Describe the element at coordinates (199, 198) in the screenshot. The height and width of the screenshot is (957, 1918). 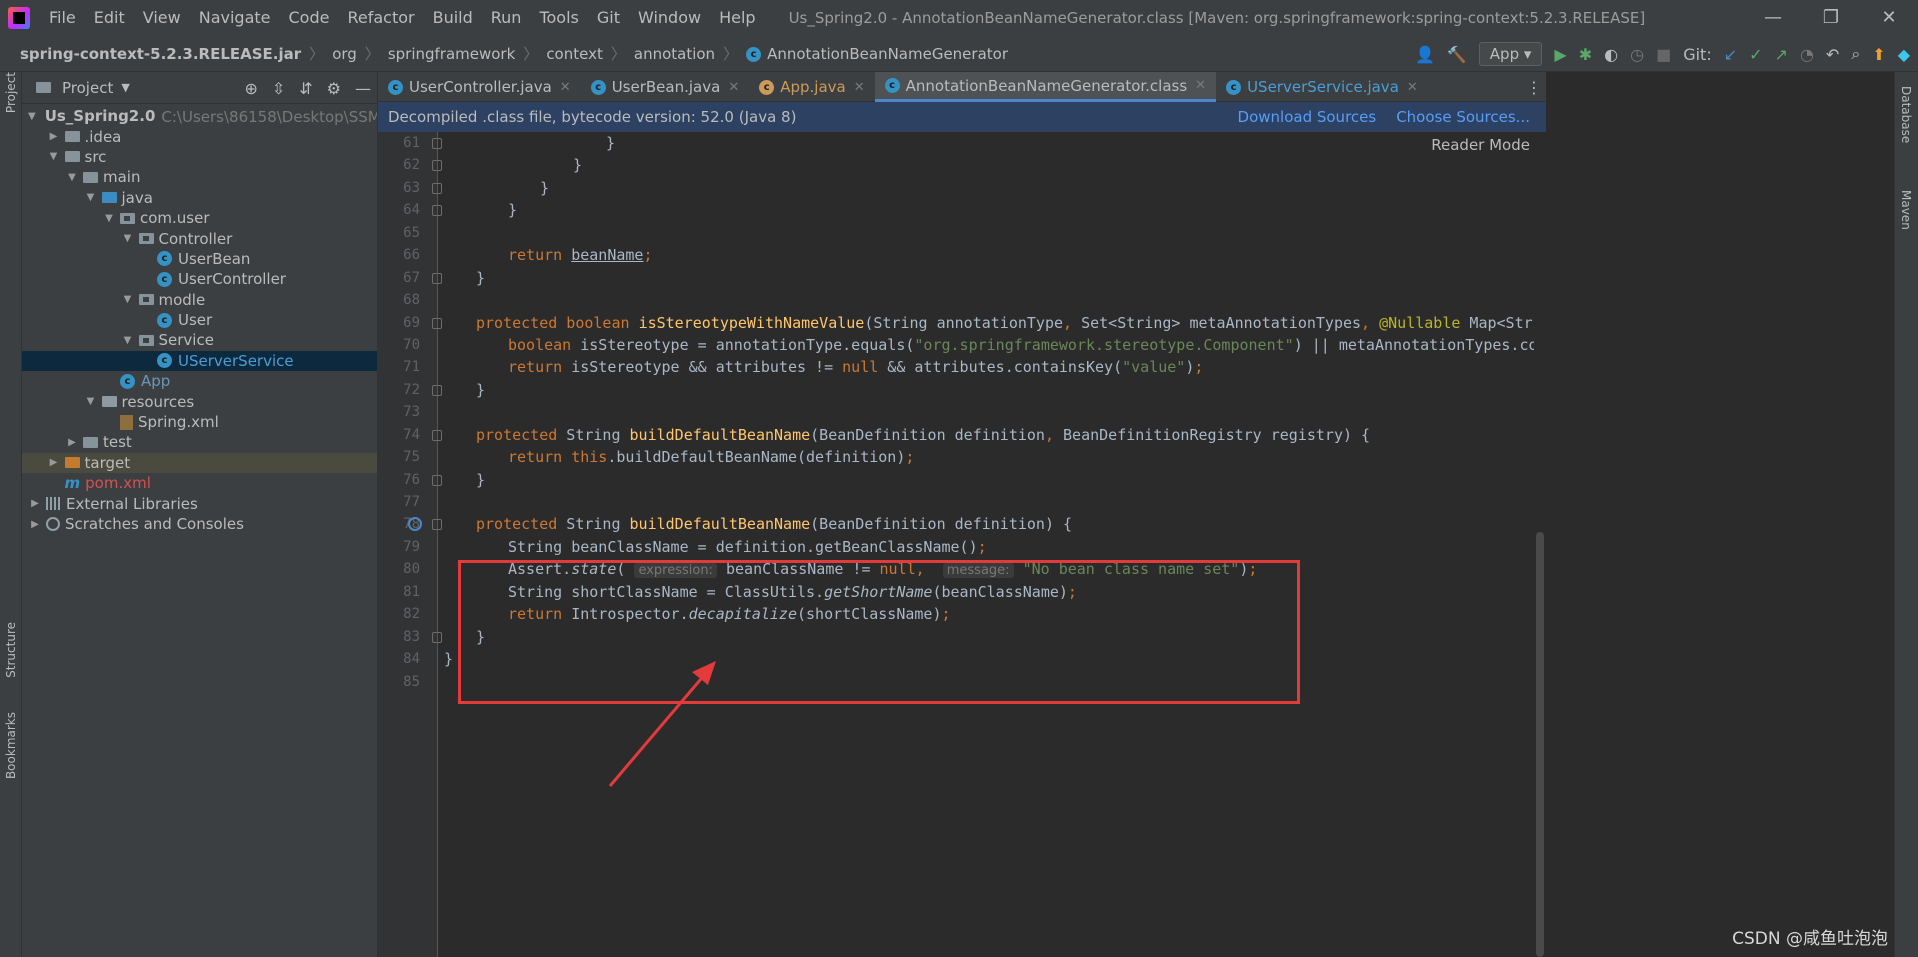
I see `tree-item: ▼ java` at that location.